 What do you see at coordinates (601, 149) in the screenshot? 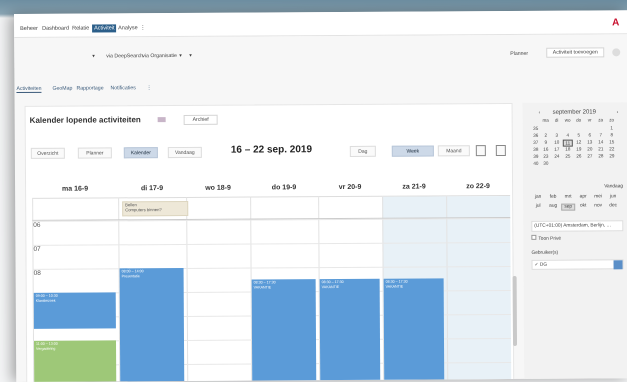
I see `calendar-day: 21` at bounding box center [601, 149].